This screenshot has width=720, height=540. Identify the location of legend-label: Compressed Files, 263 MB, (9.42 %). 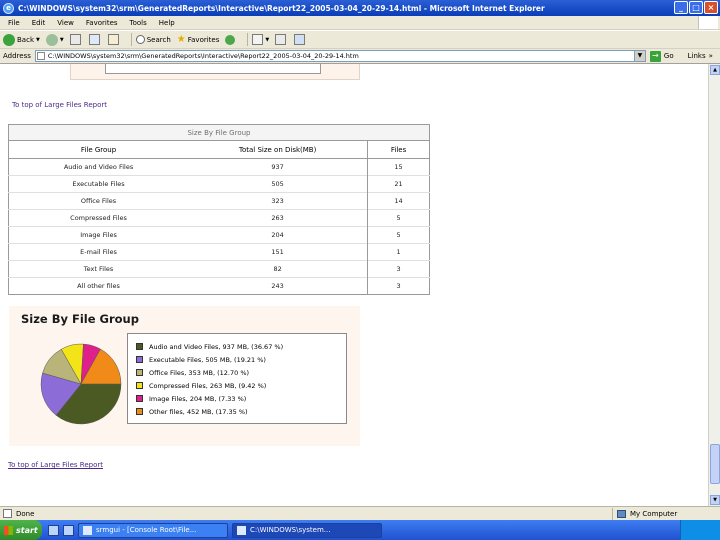
(208, 385).